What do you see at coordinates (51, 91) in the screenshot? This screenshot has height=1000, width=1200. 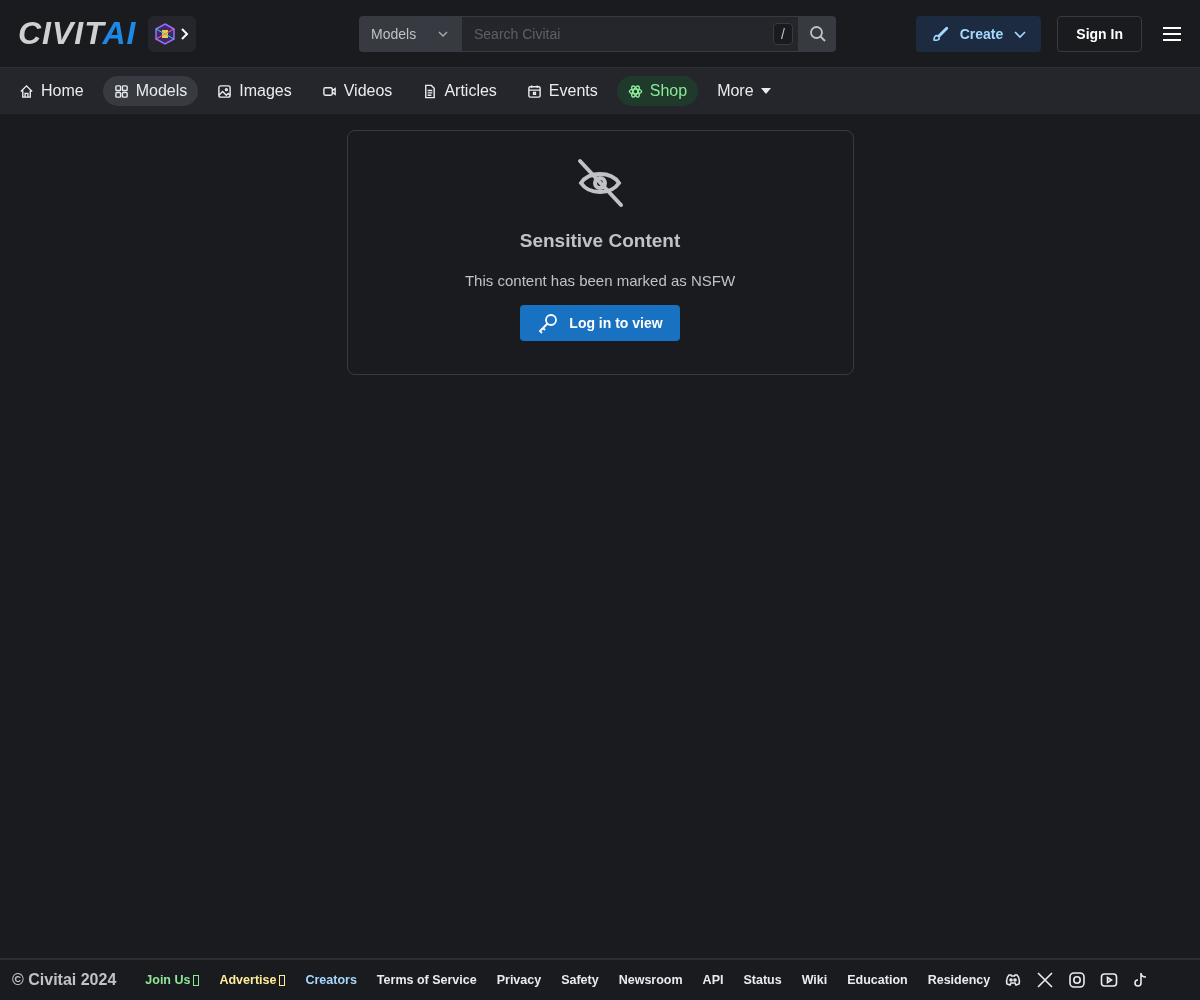 I see `nav-tab: Home` at bounding box center [51, 91].